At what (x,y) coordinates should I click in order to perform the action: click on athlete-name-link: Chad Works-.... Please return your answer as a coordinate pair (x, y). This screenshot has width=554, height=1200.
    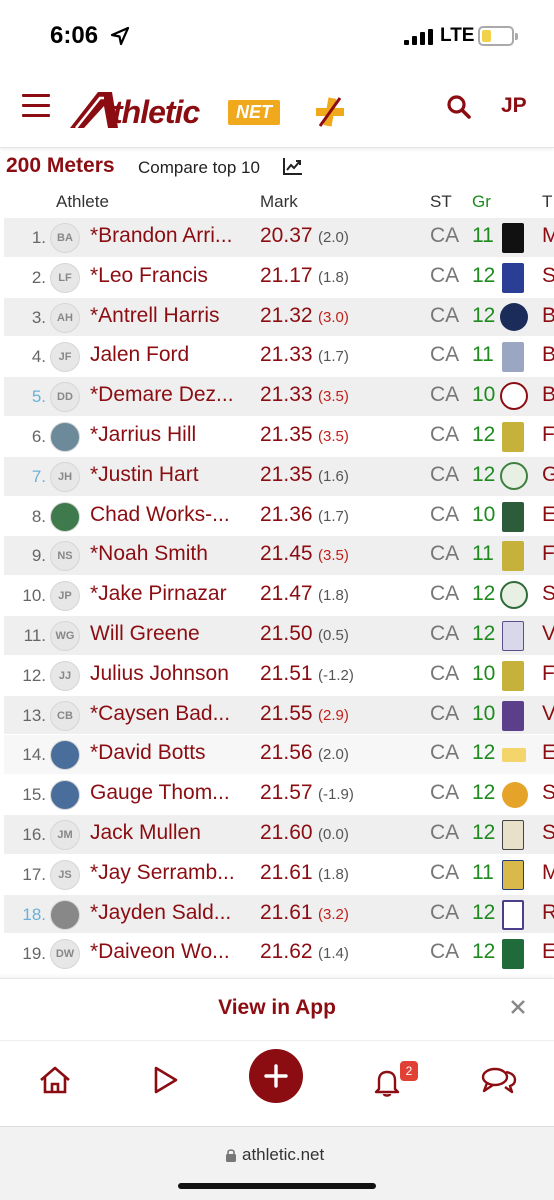
    Looking at the image, I should click on (171, 515).